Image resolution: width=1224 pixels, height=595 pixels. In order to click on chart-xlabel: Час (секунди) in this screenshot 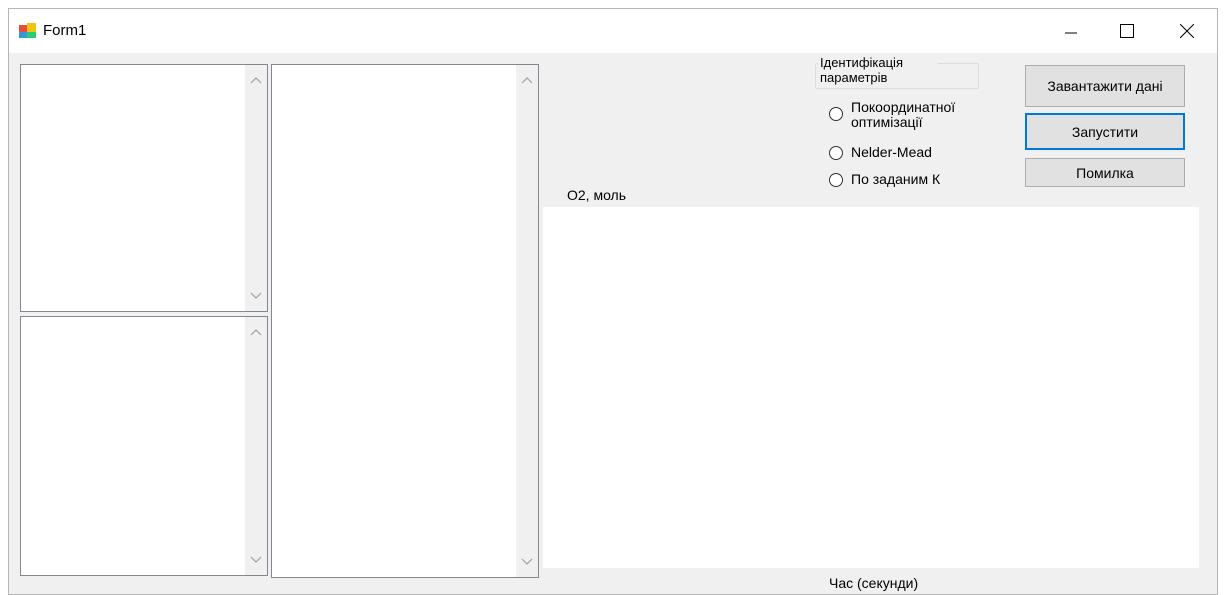, I will do `click(874, 583)`.